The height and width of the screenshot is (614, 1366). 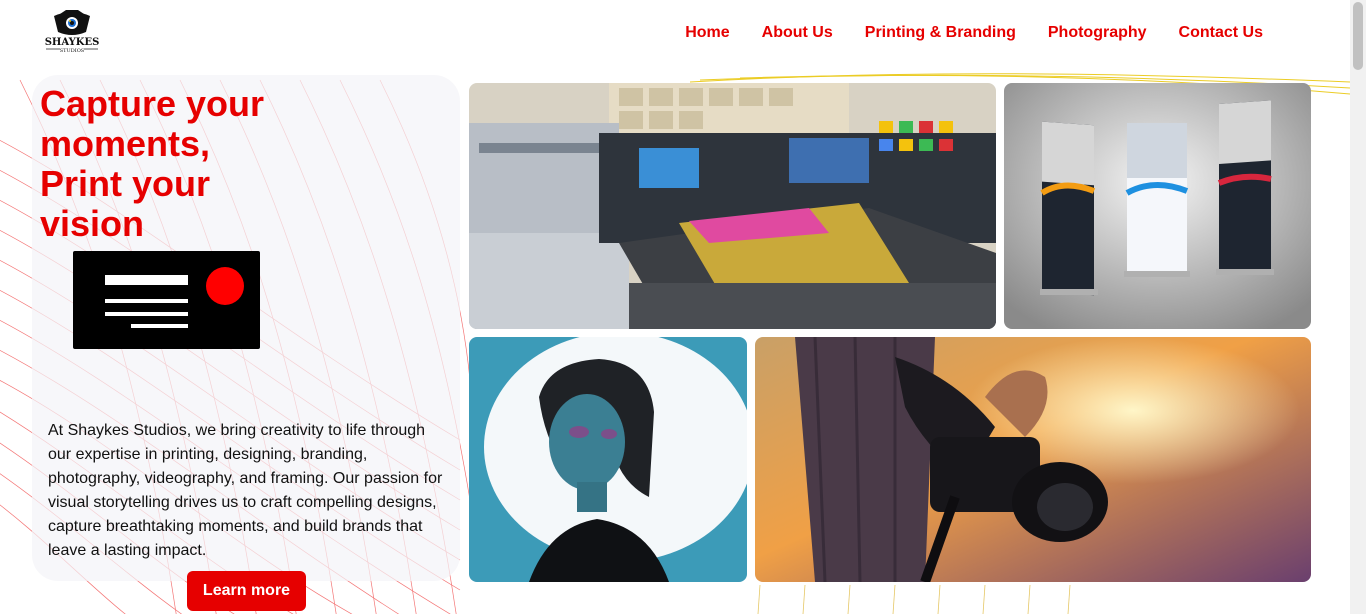 I want to click on svg-text: SHAYKES, so click(x=72, y=42).